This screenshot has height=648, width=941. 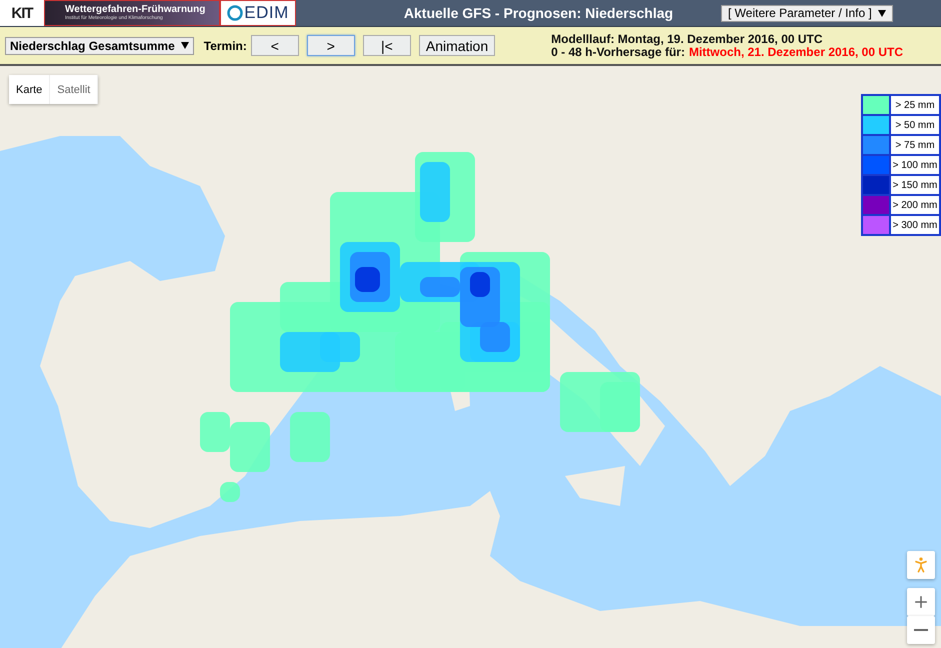 I want to click on animation-button: Animation, so click(x=457, y=45).